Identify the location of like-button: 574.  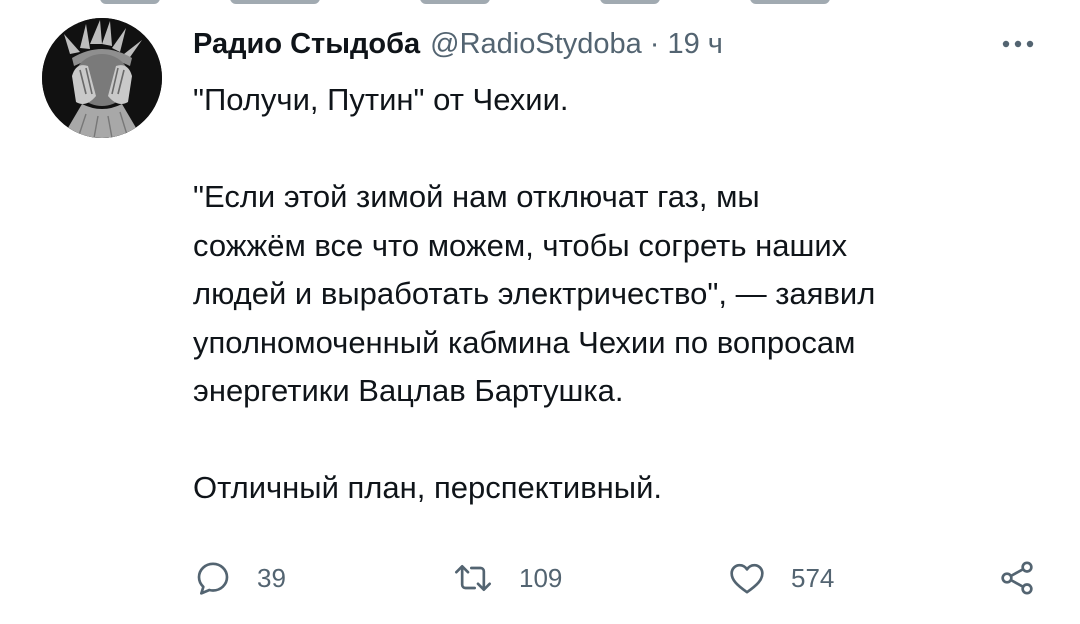
(780, 578).